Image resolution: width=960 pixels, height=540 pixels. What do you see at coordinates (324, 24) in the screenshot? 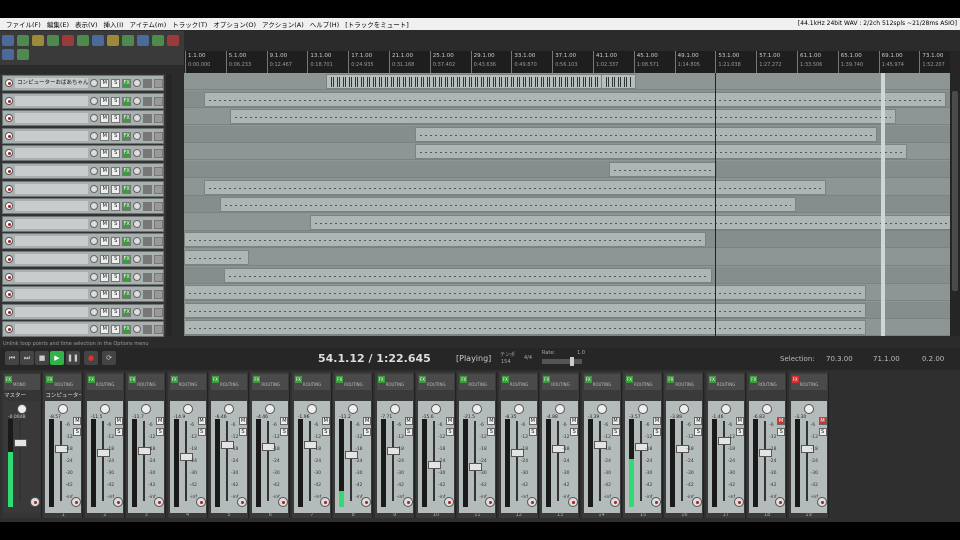
I see `menu-item-8: ヘルプ(H)` at bounding box center [324, 24].